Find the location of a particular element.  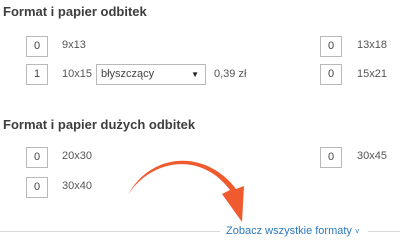

section-title-prints: Format i papier odbitek is located at coordinates (75, 11).